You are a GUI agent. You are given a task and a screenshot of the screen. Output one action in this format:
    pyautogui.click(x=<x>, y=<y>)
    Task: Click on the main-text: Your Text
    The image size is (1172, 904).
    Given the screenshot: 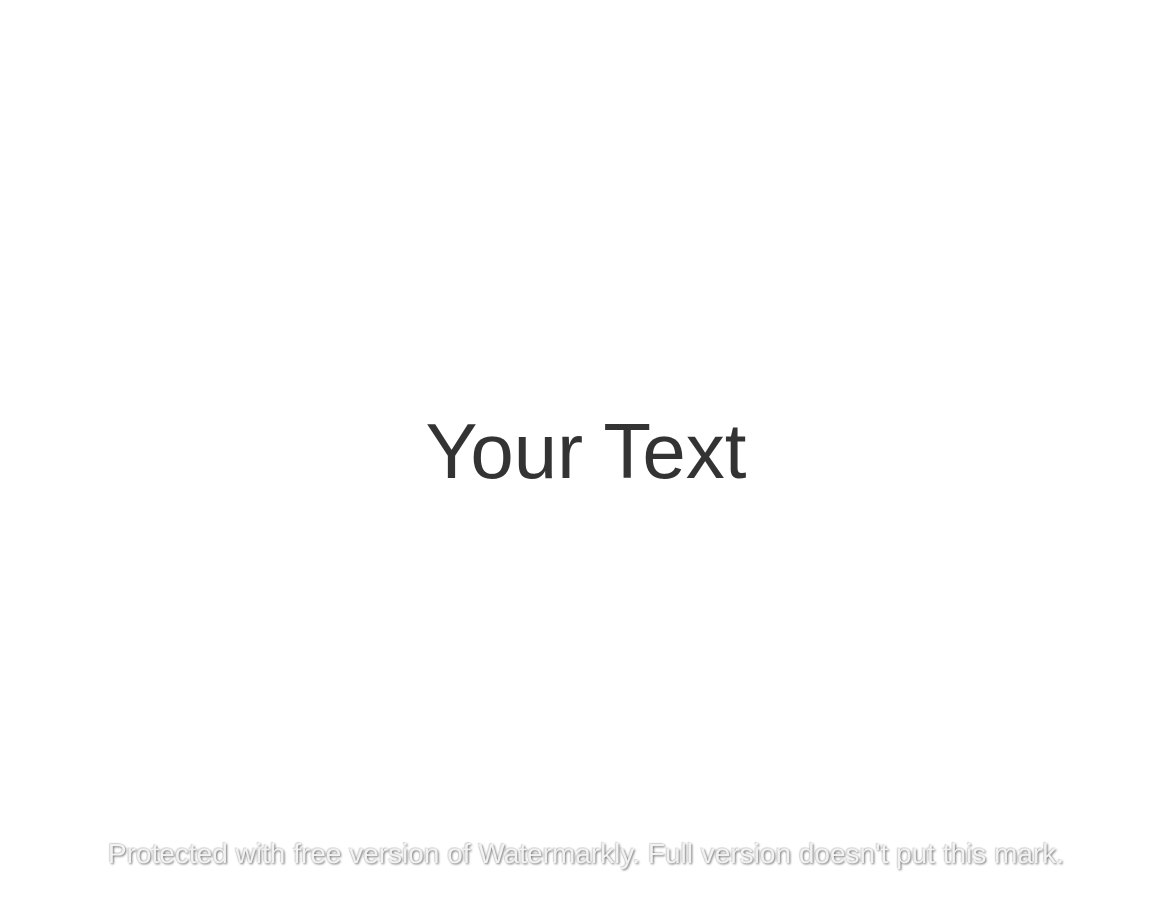 What is the action you would take?
    pyautogui.click(x=586, y=451)
    